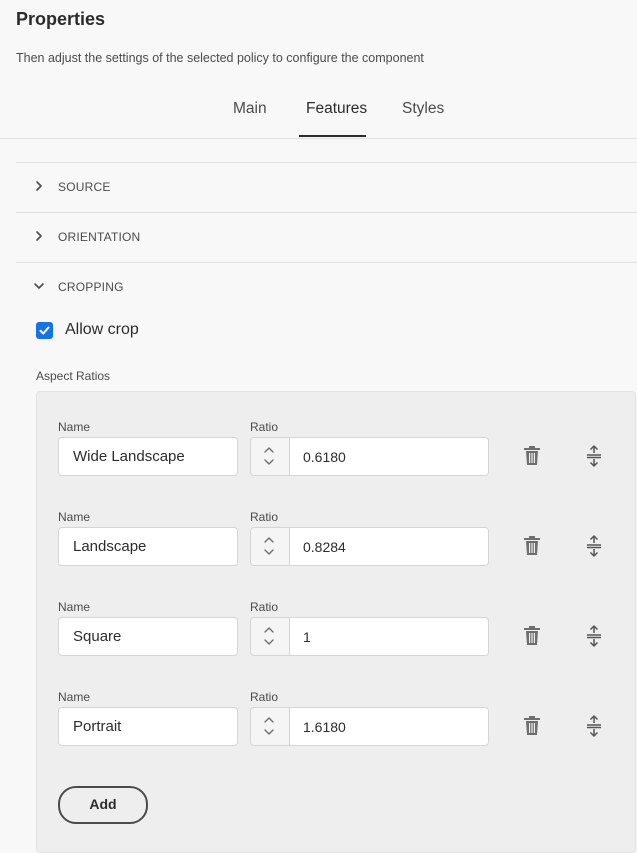  I want to click on section-cropping-header: CROPPING, so click(326, 286).